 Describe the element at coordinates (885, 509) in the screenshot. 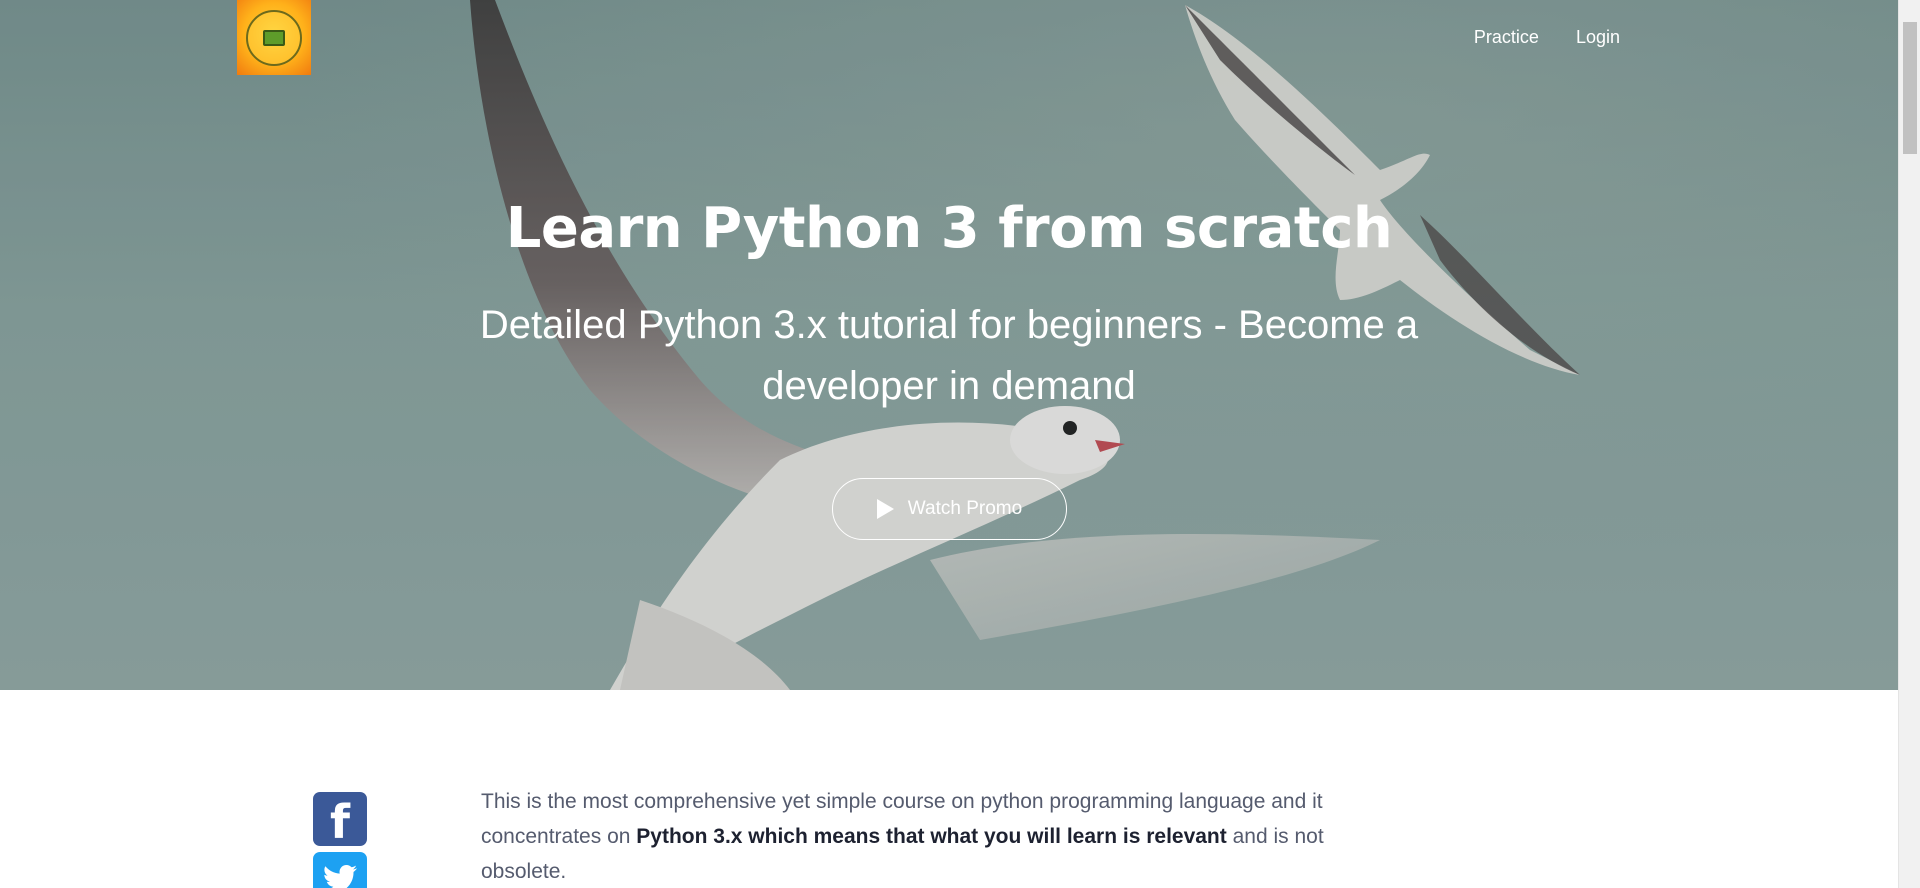

I see `play-icon` at that location.